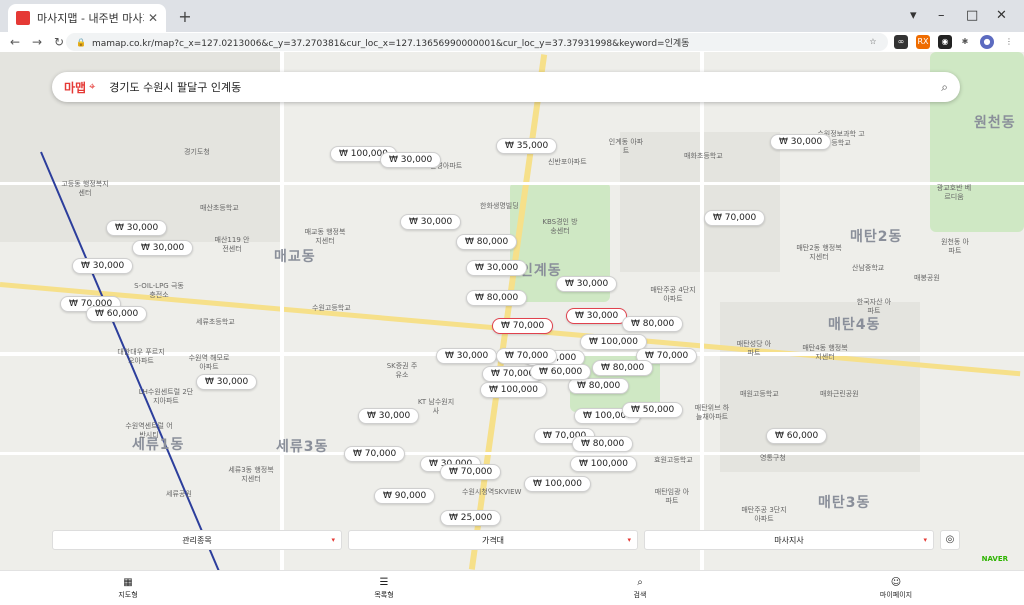 The height and width of the screenshot is (605, 1024). I want to click on filter-label: 마사지사, so click(789, 540).